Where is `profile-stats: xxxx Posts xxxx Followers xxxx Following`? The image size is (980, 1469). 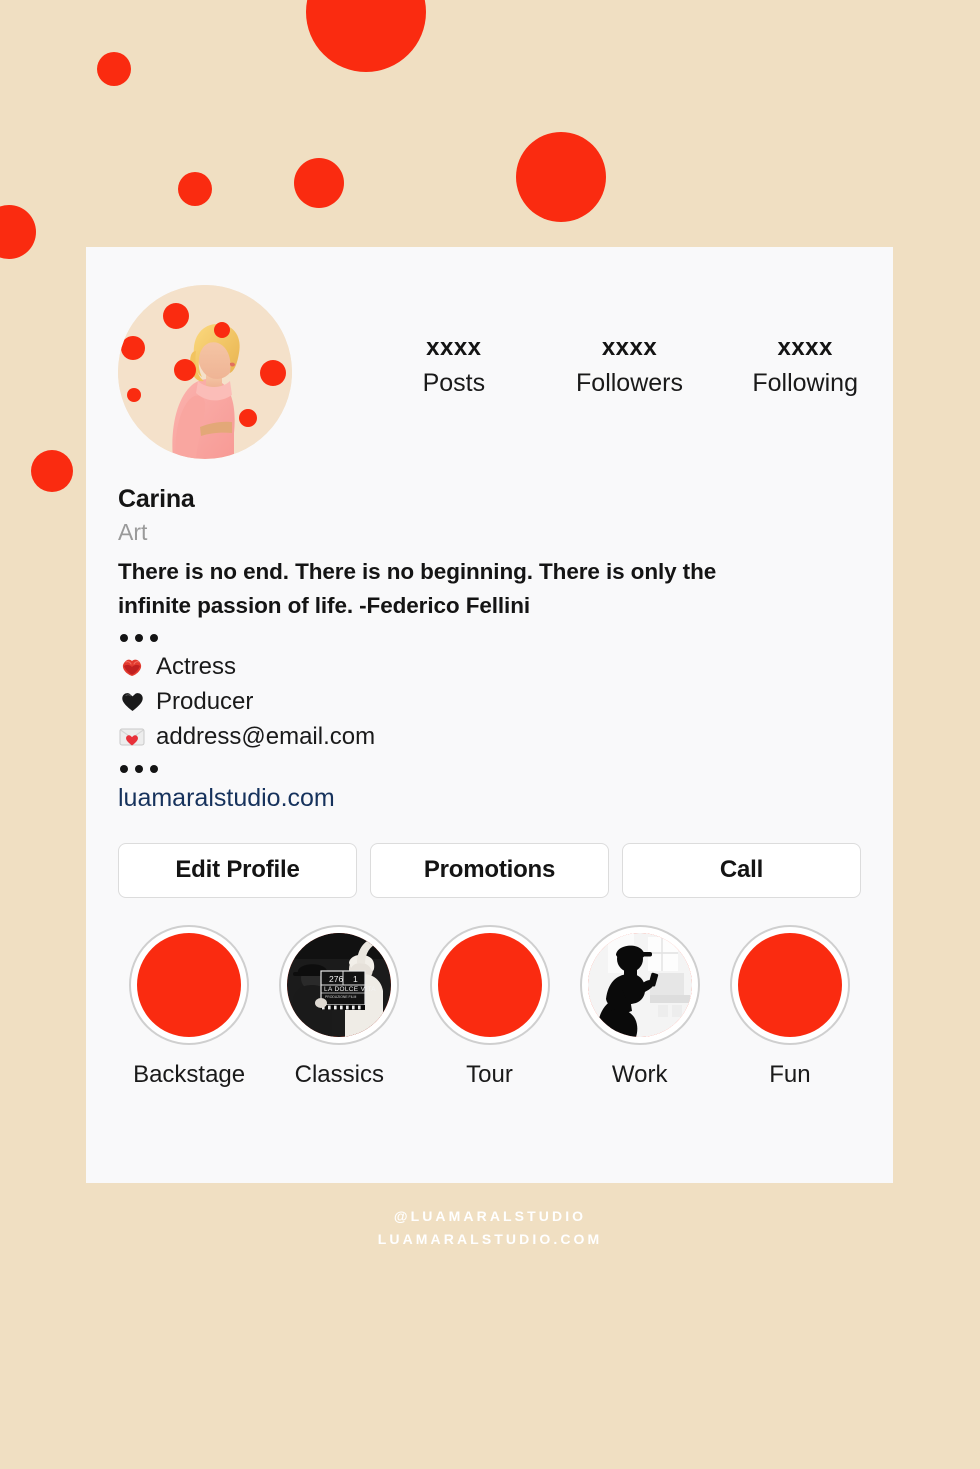 profile-stats: xxxx Posts xxxx Followers xxxx Following is located at coordinates (592, 344).